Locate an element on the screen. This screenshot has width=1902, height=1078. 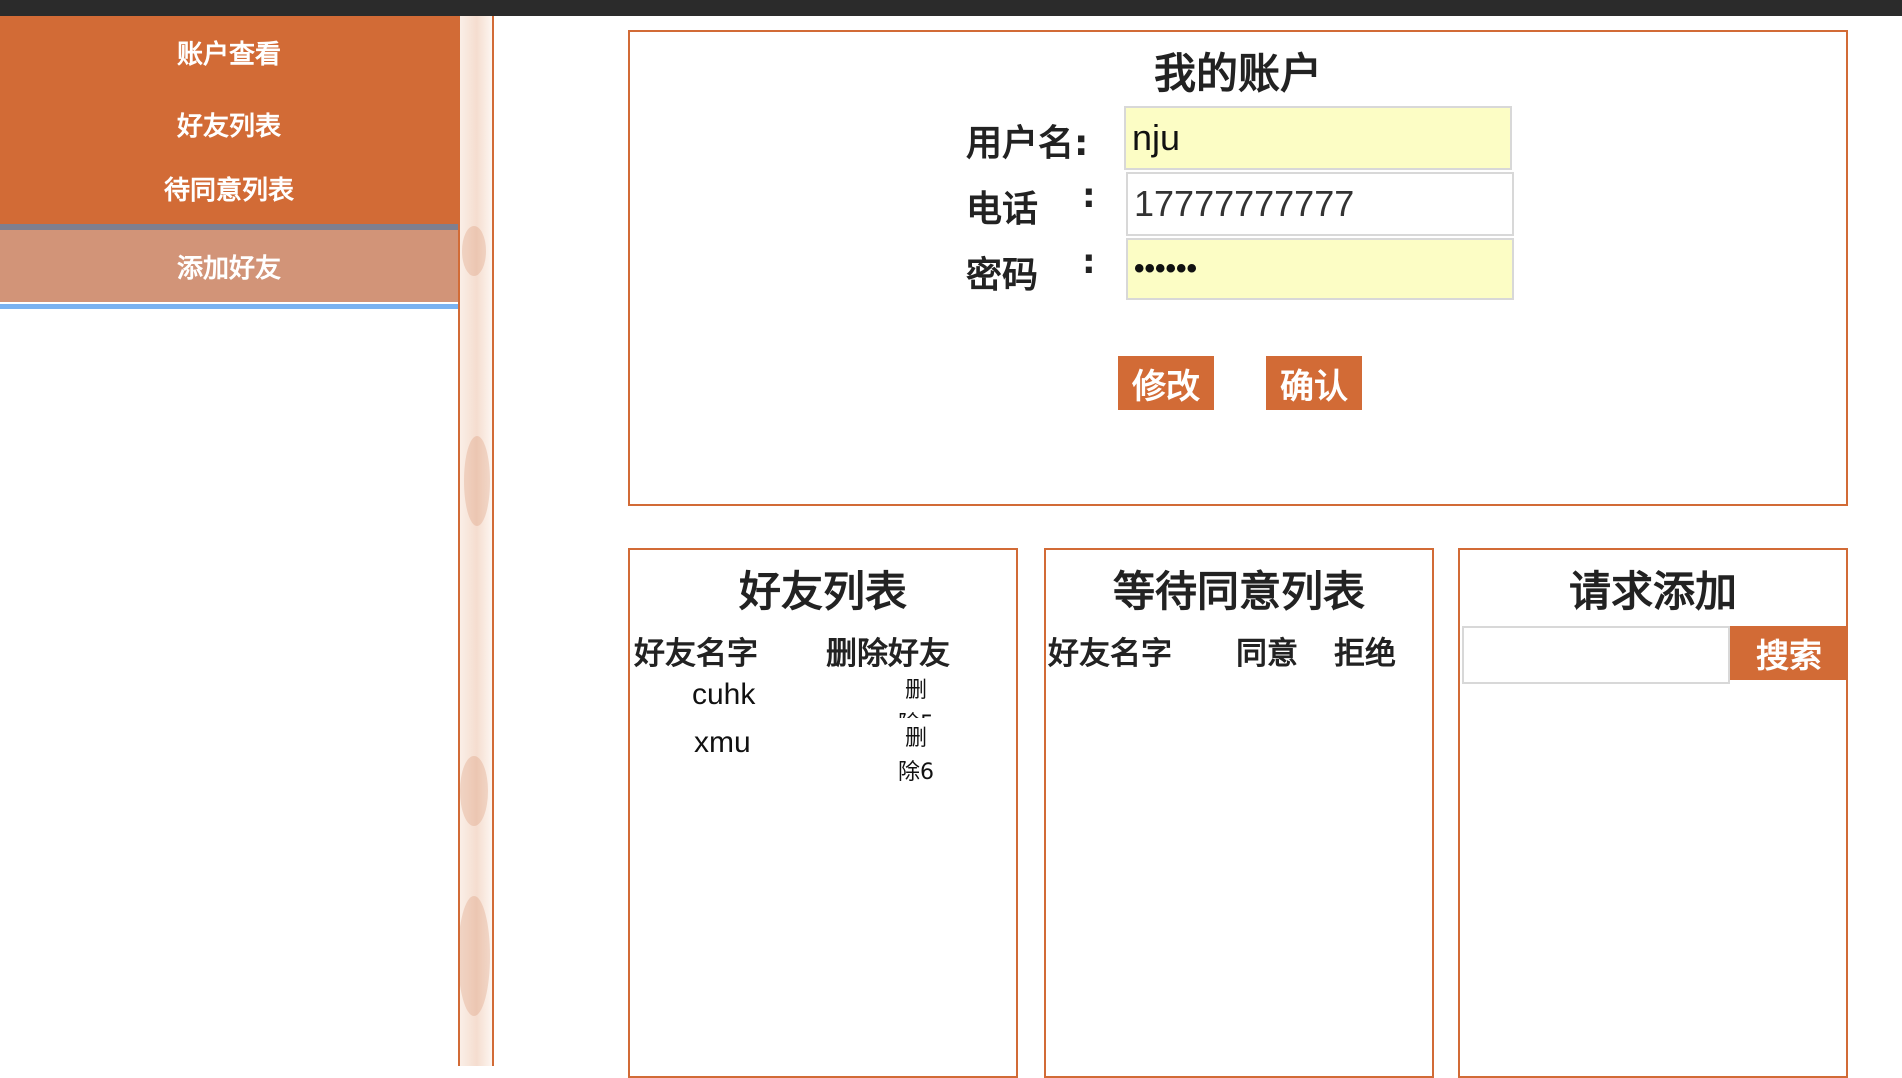
sidebar-item-account-view: 账户查看 is located at coordinates (229, 52).